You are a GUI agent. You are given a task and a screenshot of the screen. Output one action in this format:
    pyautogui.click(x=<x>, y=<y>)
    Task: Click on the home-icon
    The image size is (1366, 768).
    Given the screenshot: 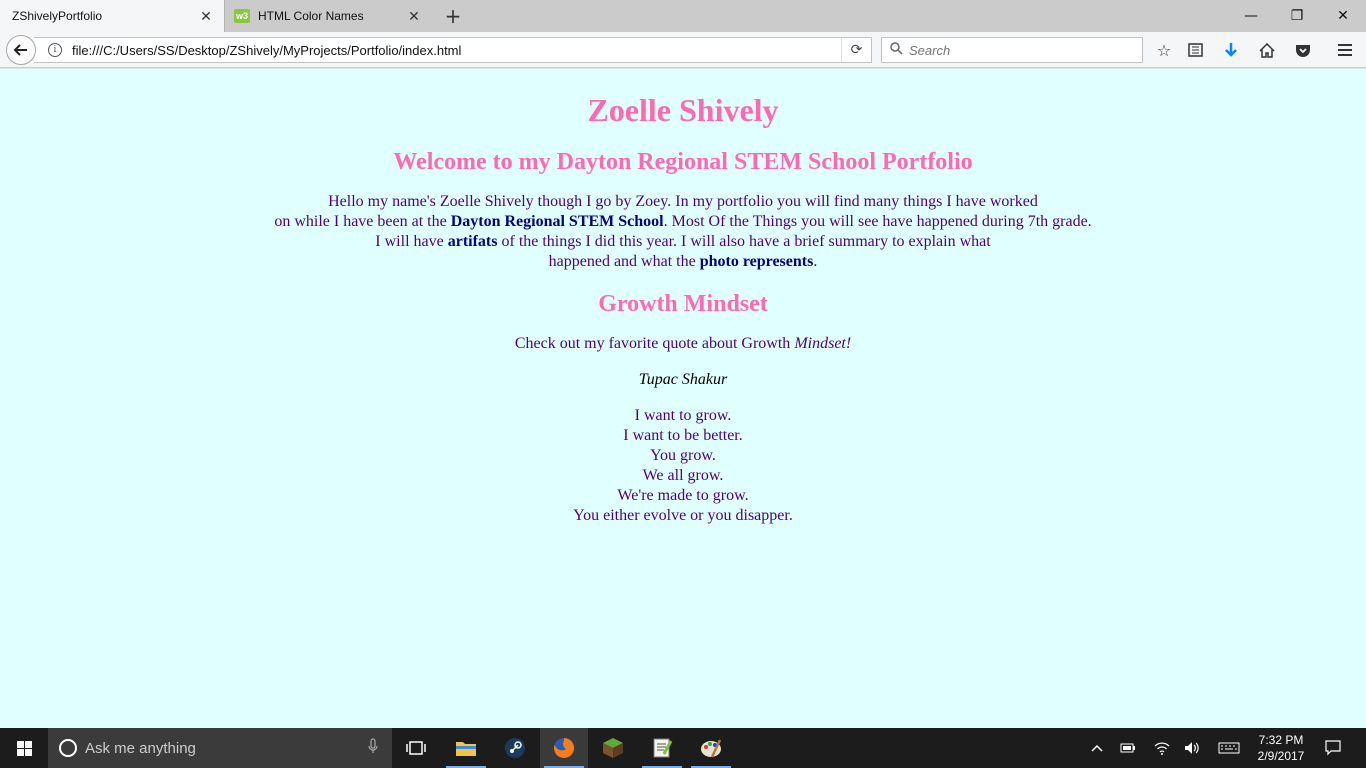 What is the action you would take?
    pyautogui.click(x=1267, y=50)
    